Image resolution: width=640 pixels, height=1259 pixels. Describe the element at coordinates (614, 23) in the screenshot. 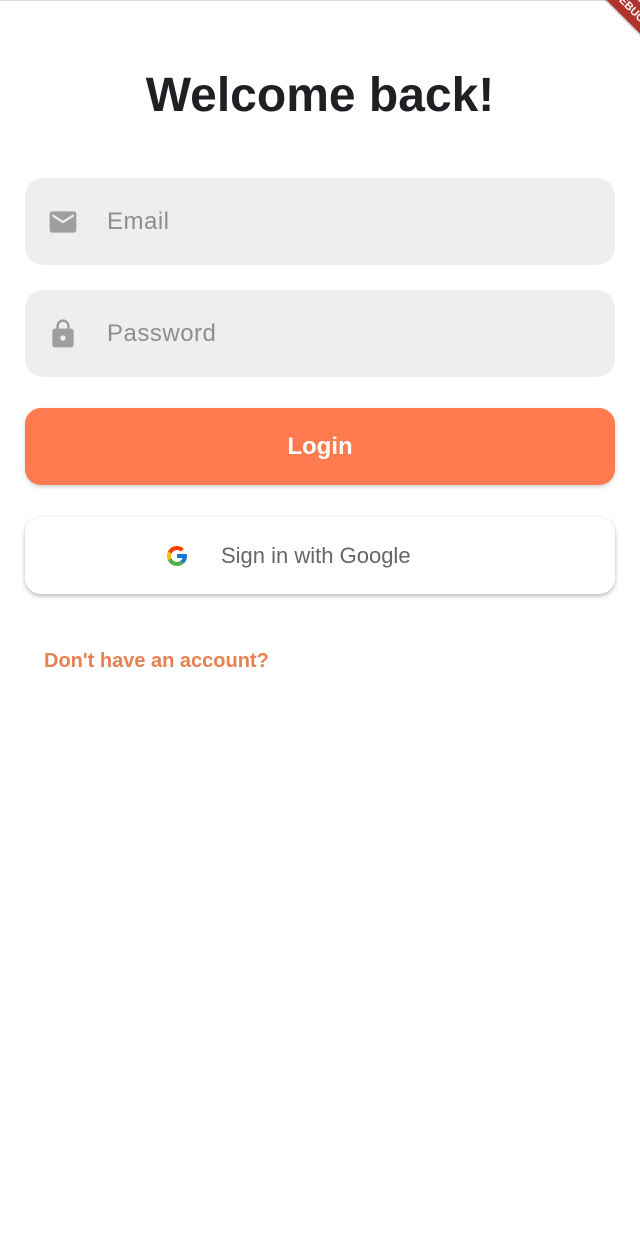

I see `debug-banner: DEBUG` at that location.